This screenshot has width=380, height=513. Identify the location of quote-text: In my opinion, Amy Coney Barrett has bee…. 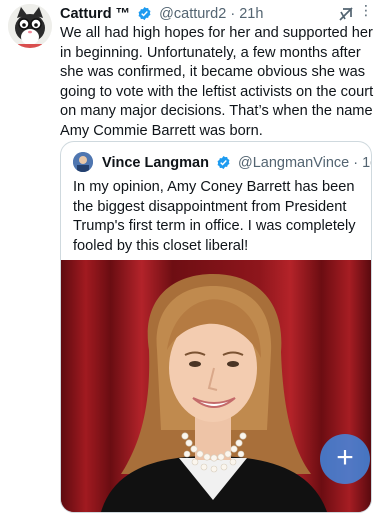
(214, 216).